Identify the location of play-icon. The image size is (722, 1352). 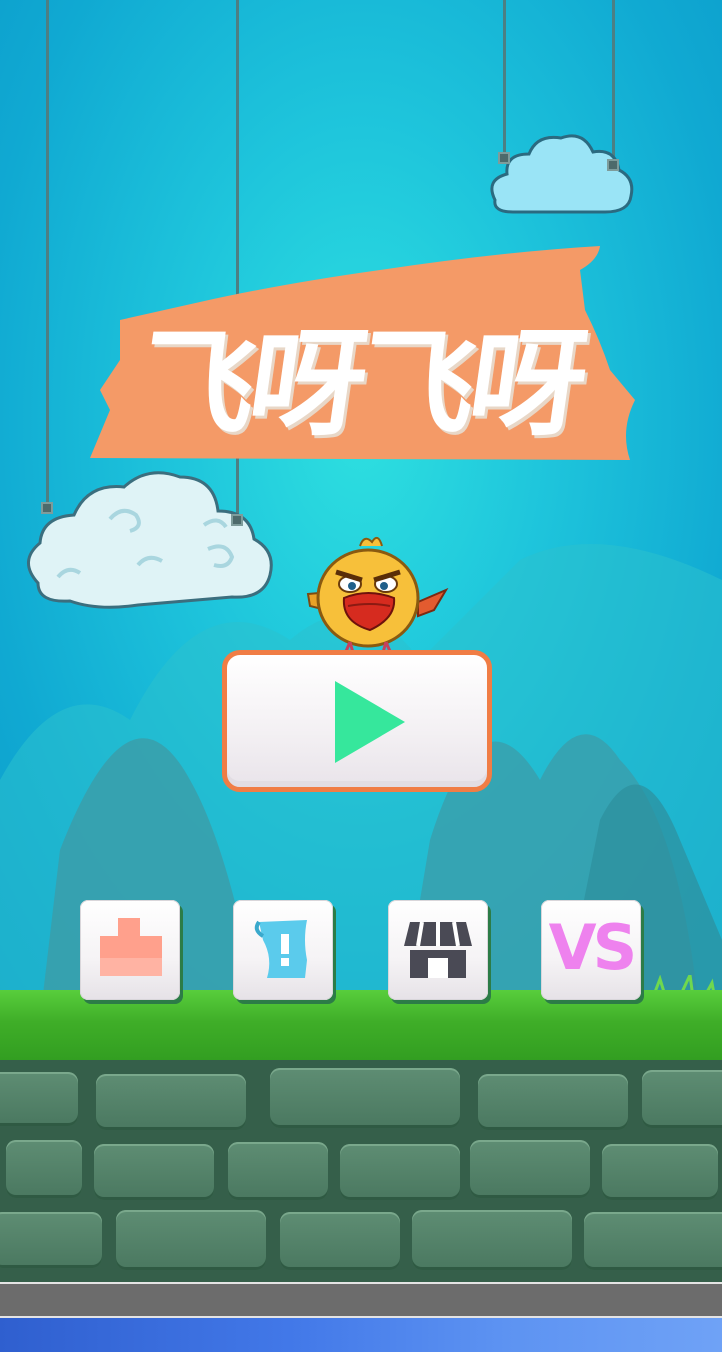
(370, 722).